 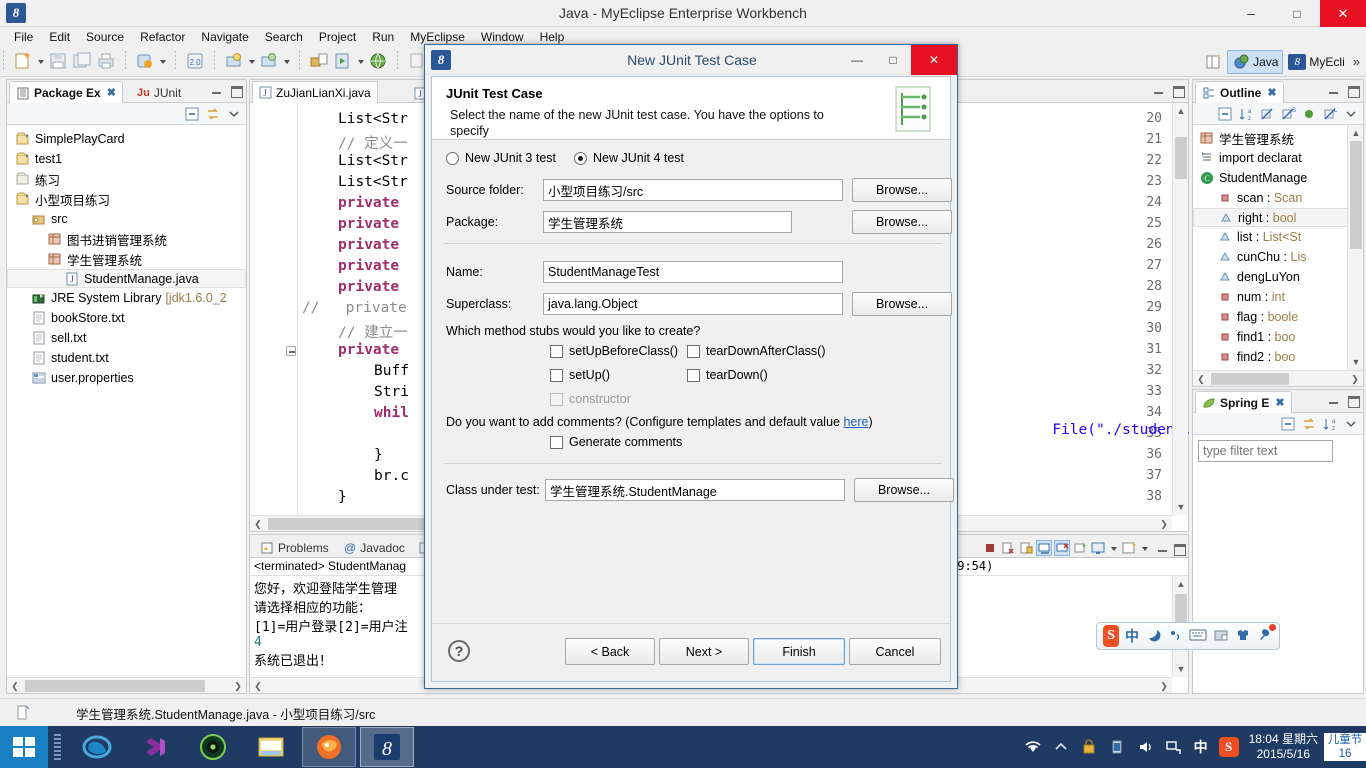 I want to click on server-run-icon, so click(x=343, y=61).